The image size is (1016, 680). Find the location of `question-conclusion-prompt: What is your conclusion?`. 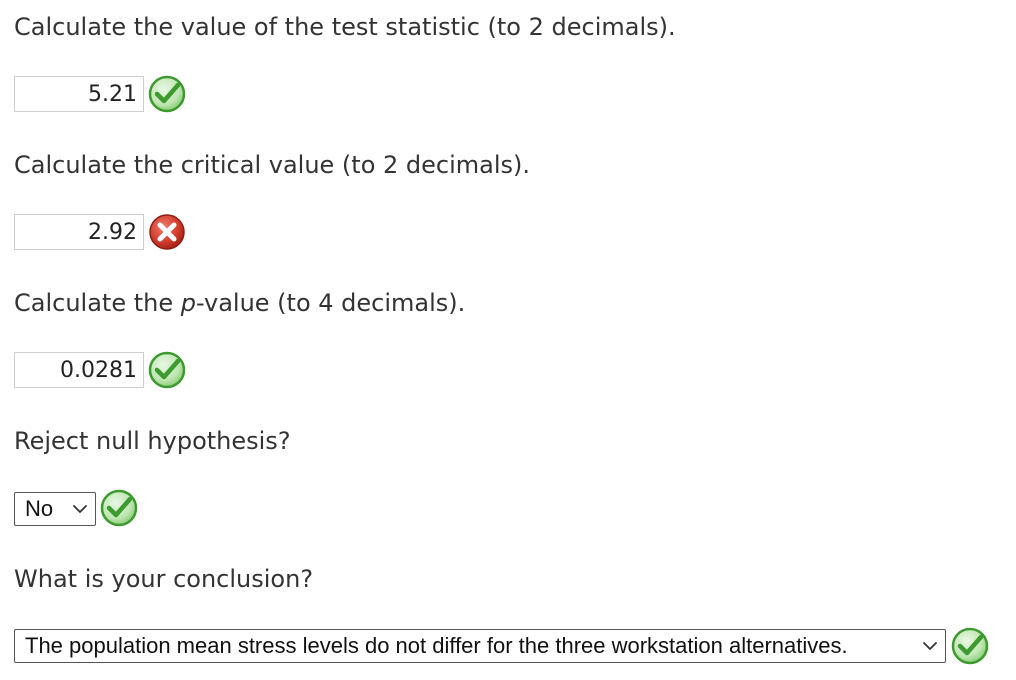

question-conclusion-prompt: What is your conclusion? is located at coordinates (164, 579).